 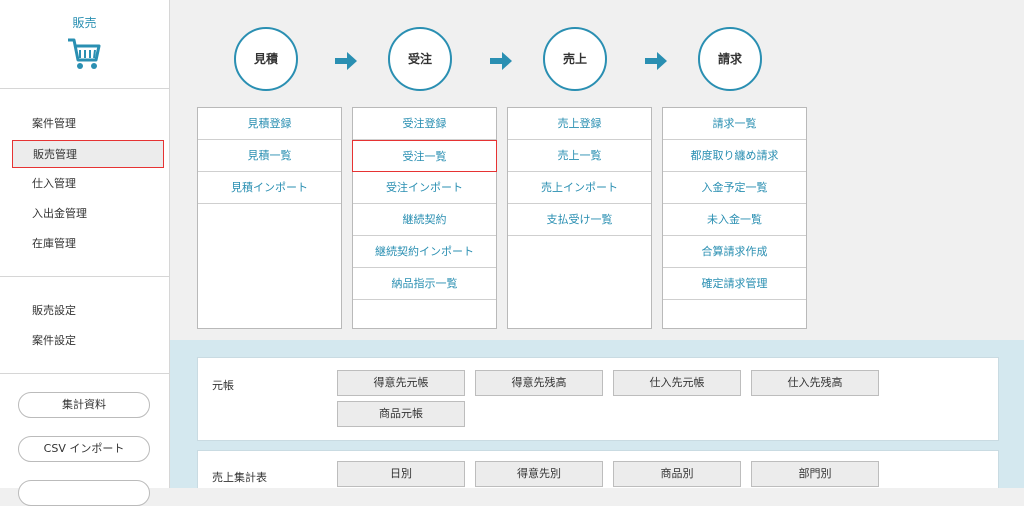 What do you see at coordinates (730, 59) in the screenshot?
I see `step-seikyu: 請求` at bounding box center [730, 59].